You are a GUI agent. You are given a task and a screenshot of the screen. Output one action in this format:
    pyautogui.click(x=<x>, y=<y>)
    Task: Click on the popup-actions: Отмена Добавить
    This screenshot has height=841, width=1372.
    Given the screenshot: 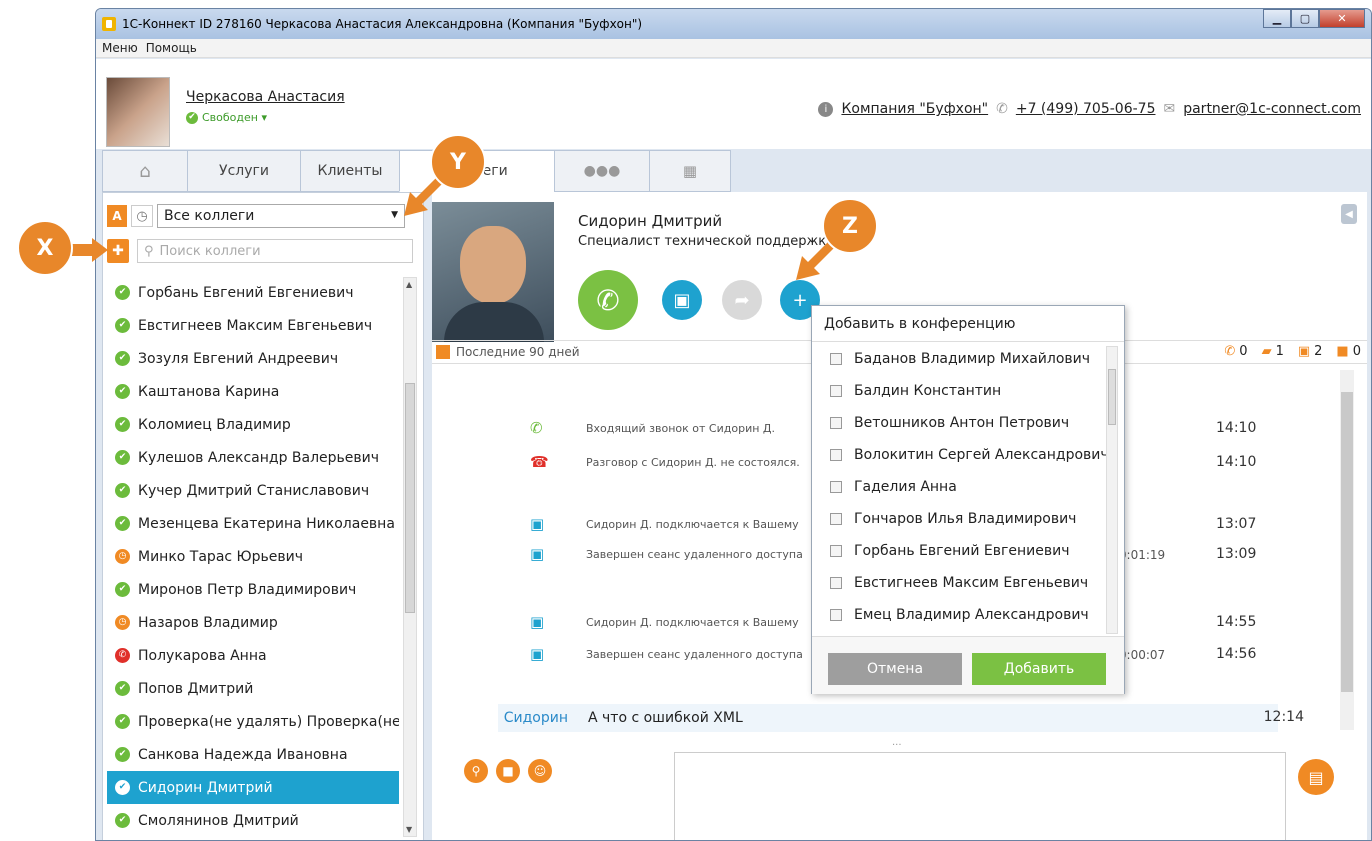 What is the action you would take?
    pyautogui.click(x=968, y=665)
    